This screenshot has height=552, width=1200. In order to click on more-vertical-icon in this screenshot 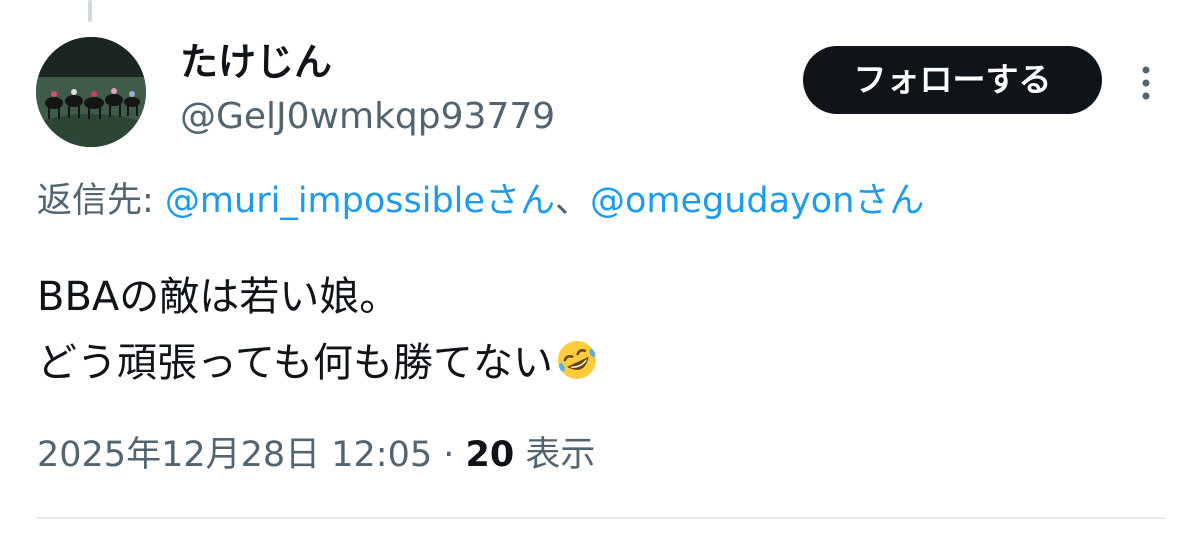, I will do `click(1146, 83)`.